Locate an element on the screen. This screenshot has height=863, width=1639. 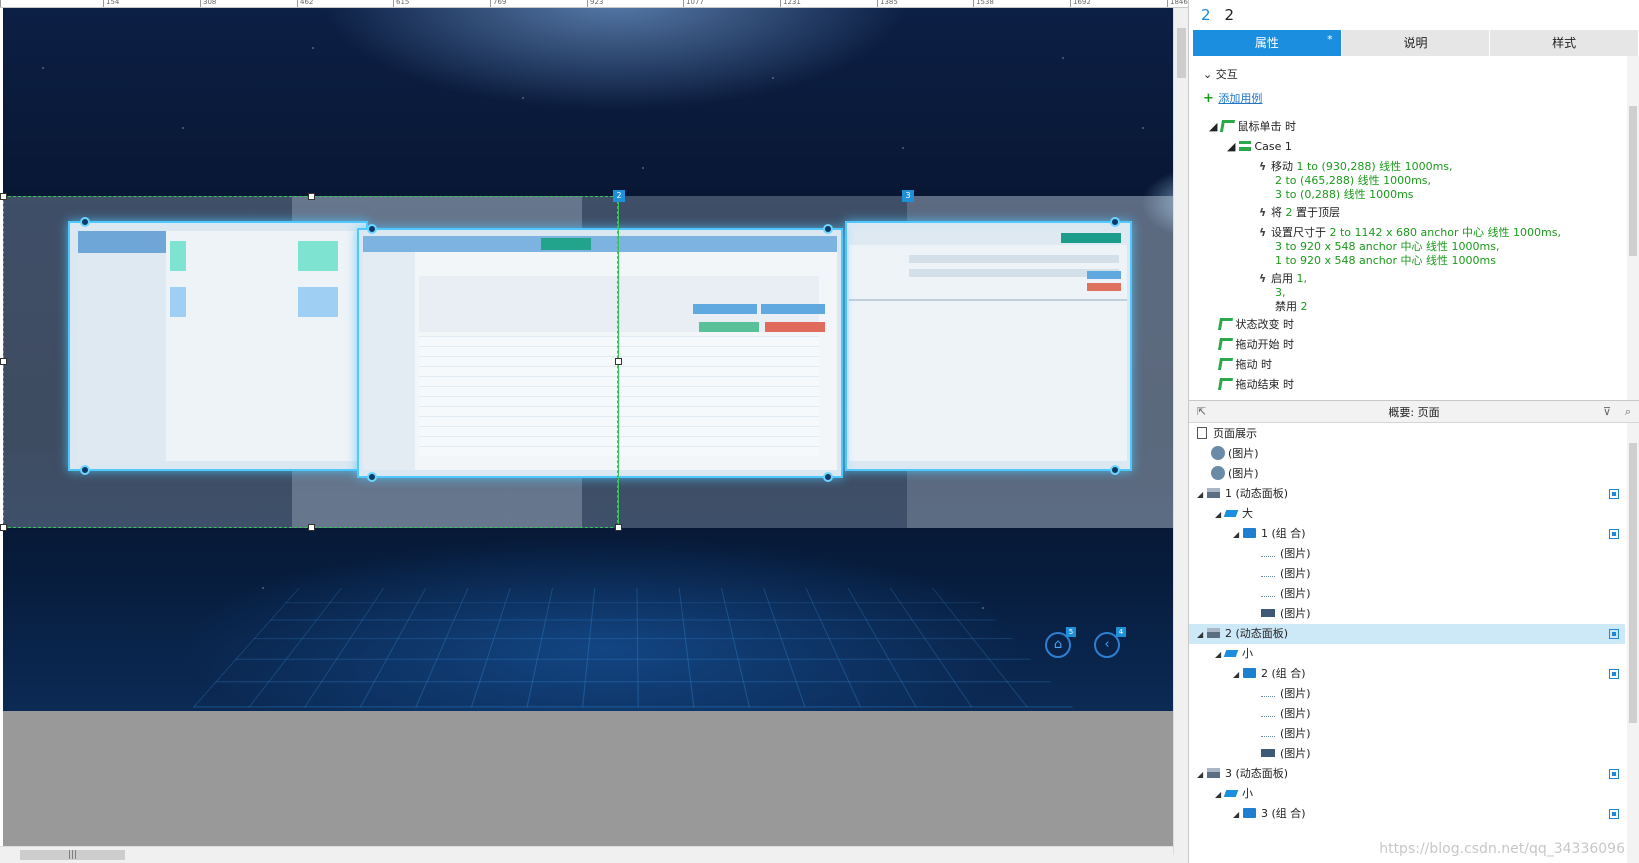
watermark: https://blog.csdn.net/qq_34336096 is located at coordinates (1502, 849).